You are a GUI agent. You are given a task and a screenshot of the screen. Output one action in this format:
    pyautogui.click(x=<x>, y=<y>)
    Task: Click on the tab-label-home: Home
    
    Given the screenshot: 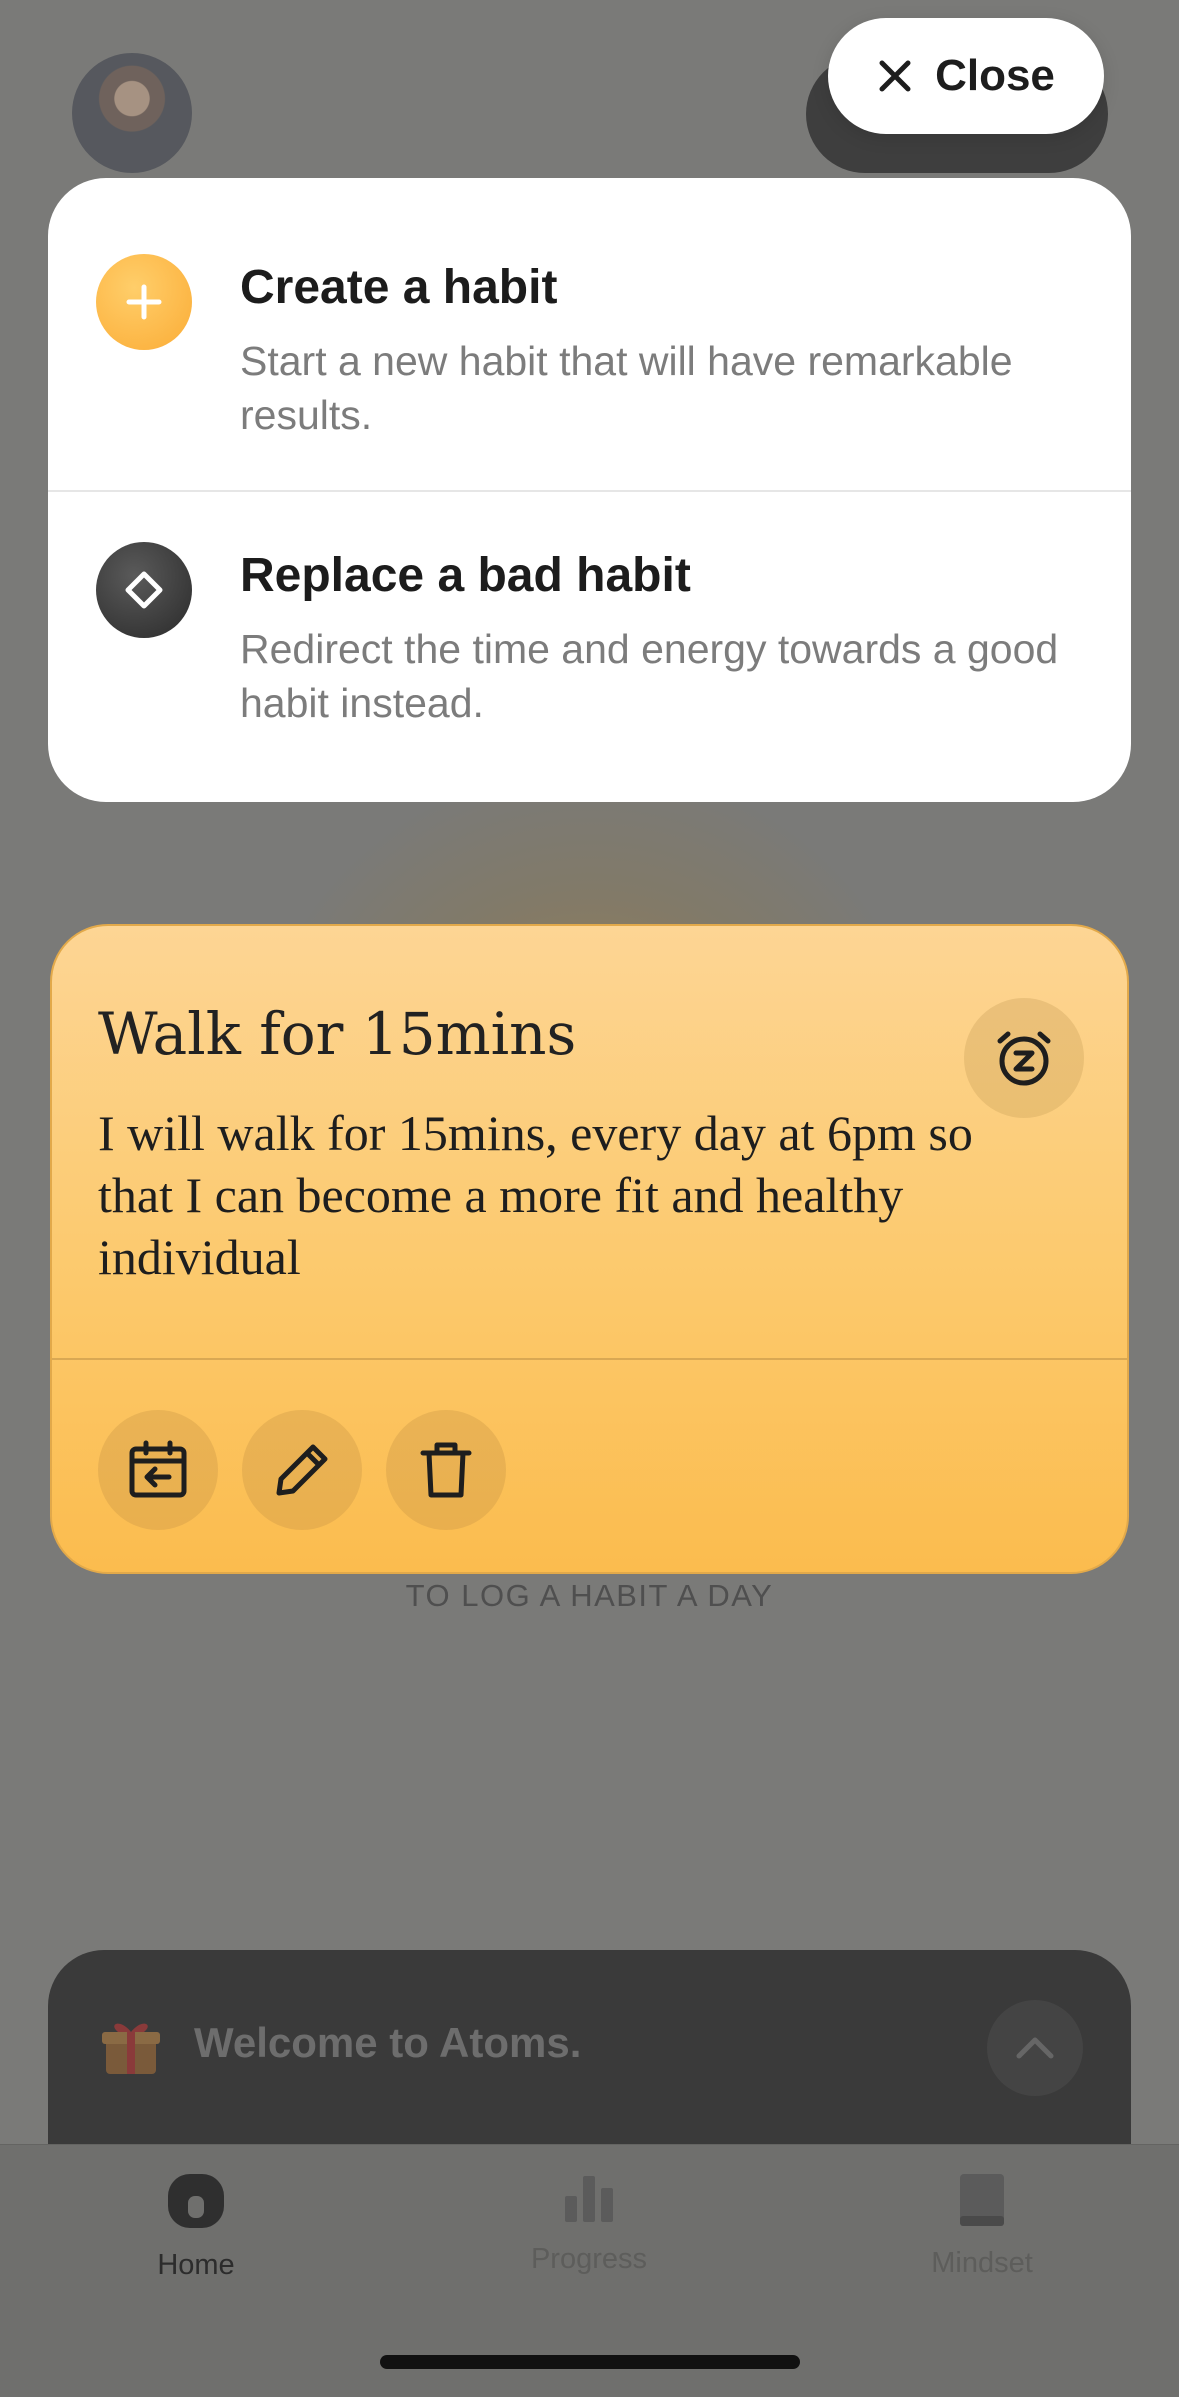 What is the action you would take?
    pyautogui.click(x=196, y=2265)
    